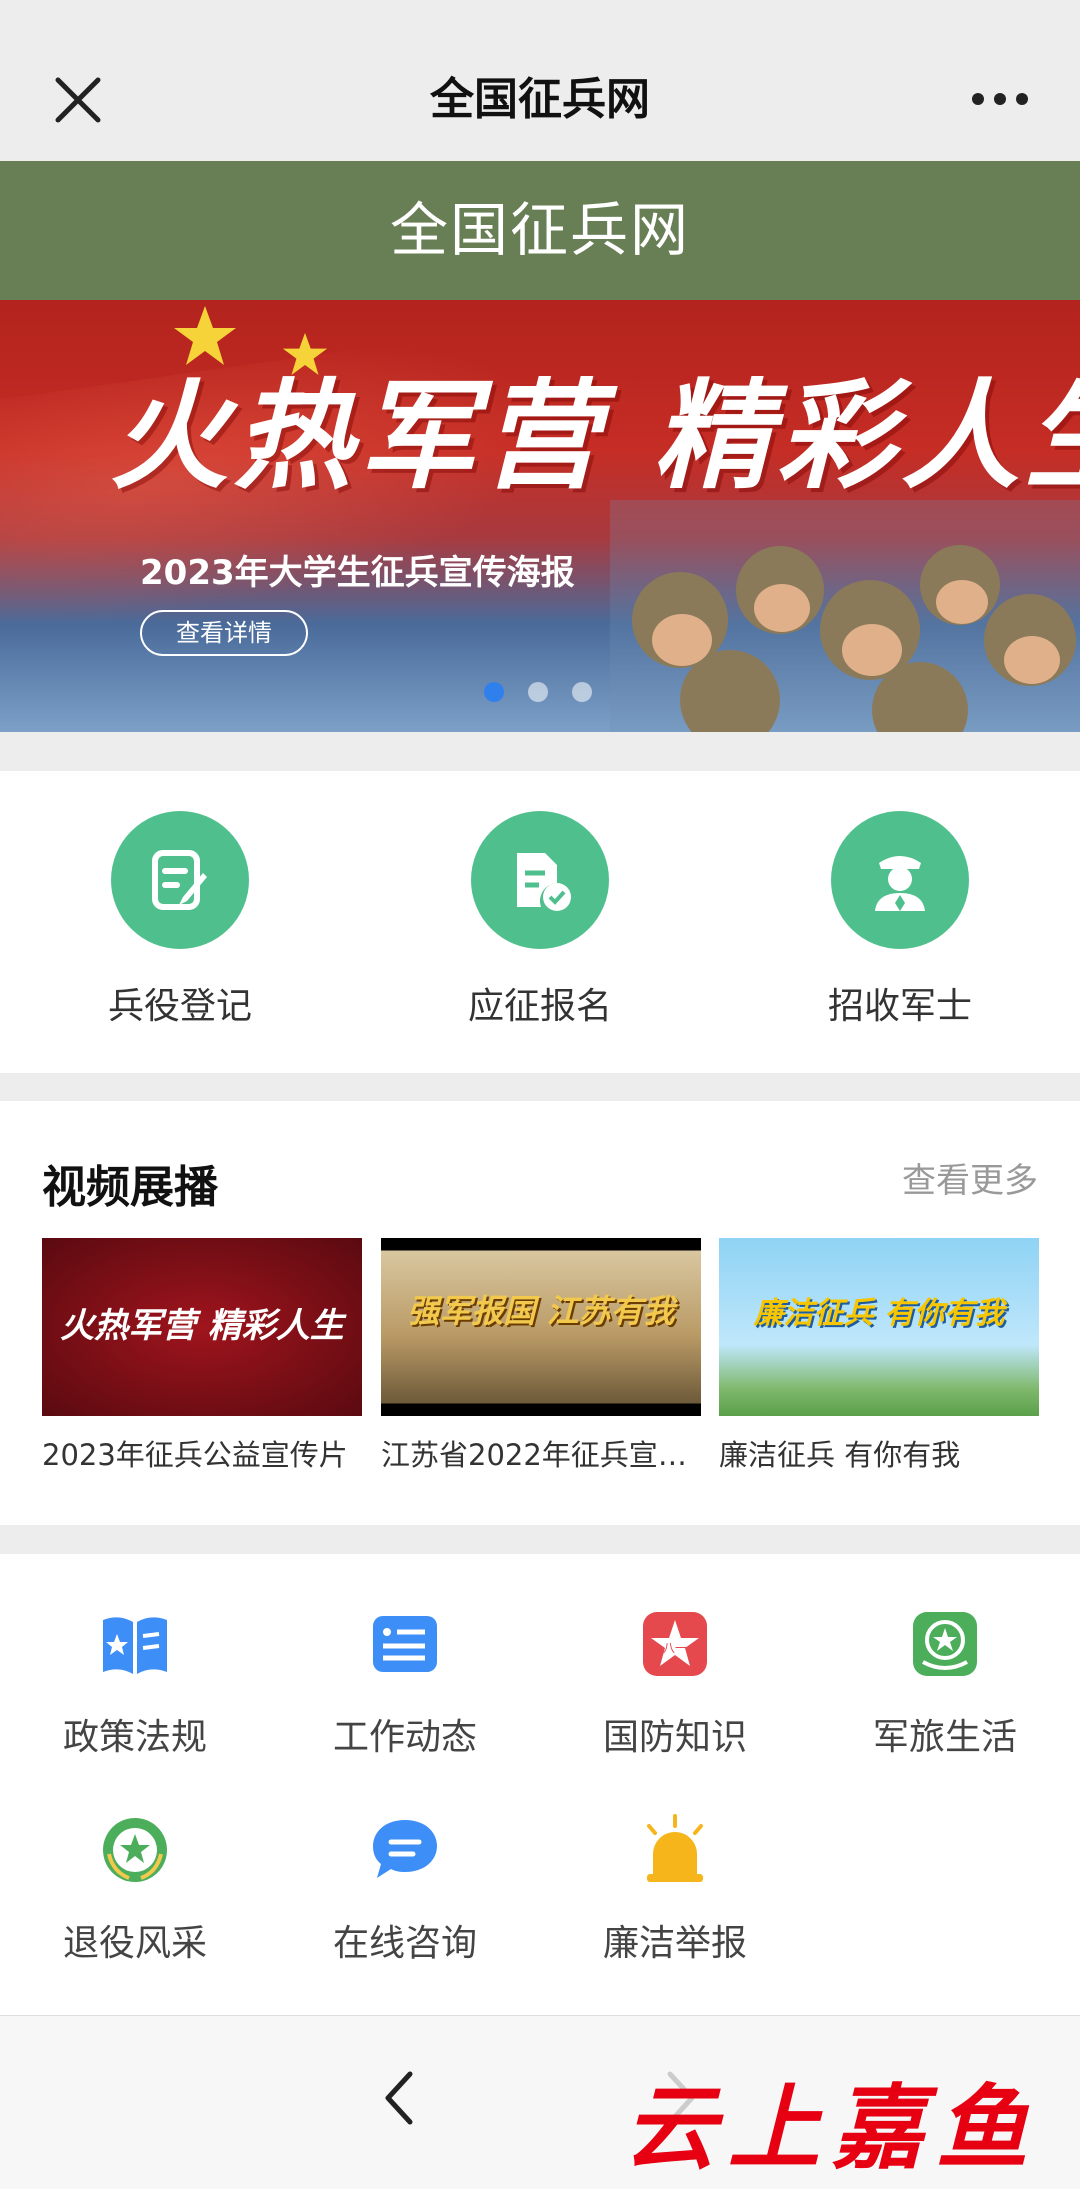  I want to click on carousel-indicator, so click(538, 692).